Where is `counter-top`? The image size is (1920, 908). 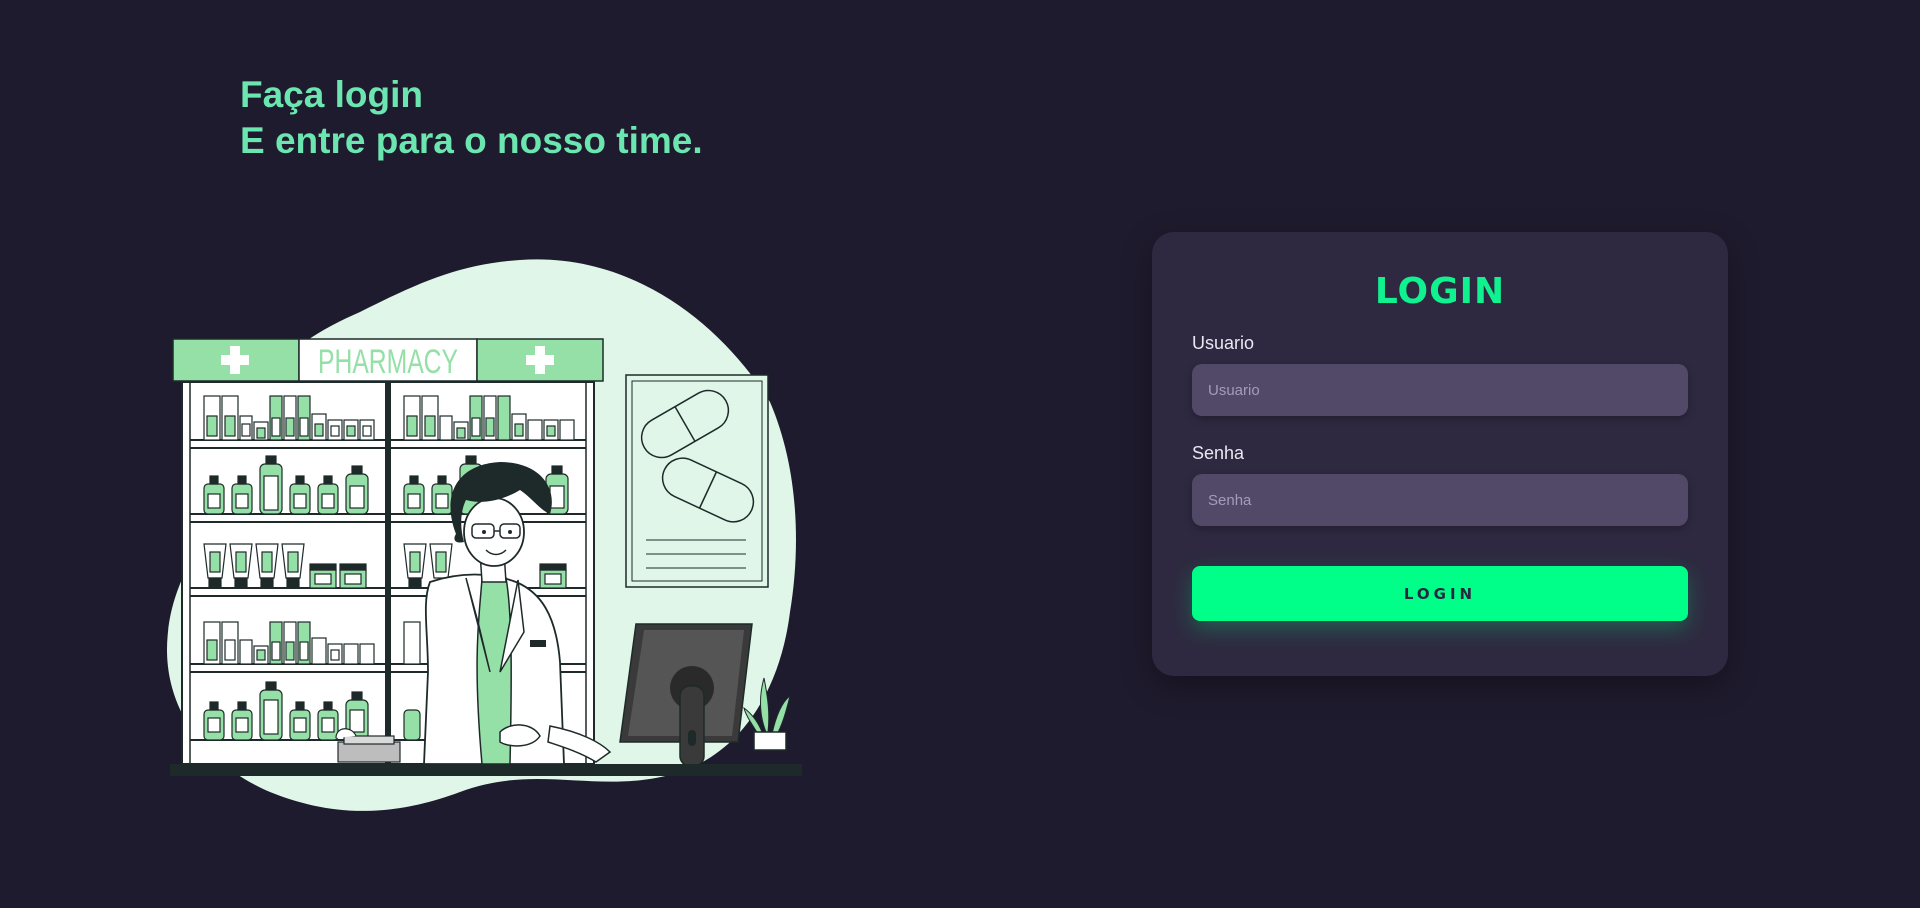 counter-top is located at coordinates (486, 770).